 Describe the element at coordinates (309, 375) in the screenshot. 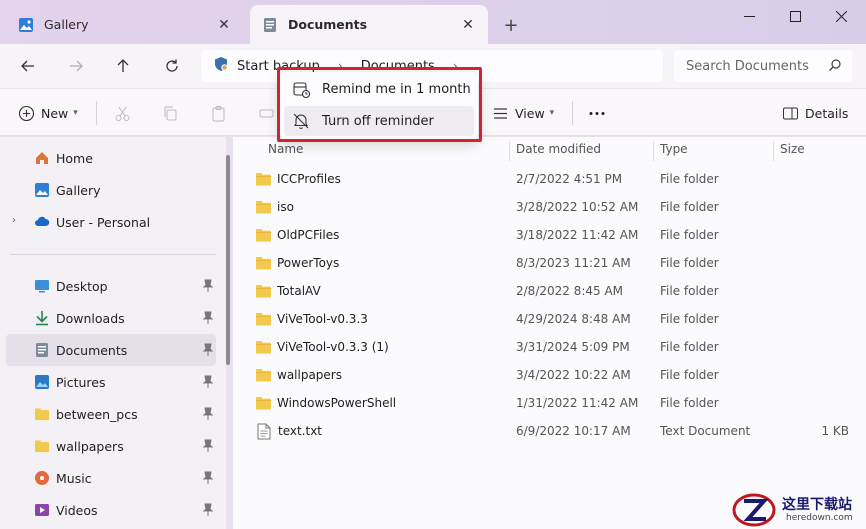

I see `file-name: wallpapers` at that location.